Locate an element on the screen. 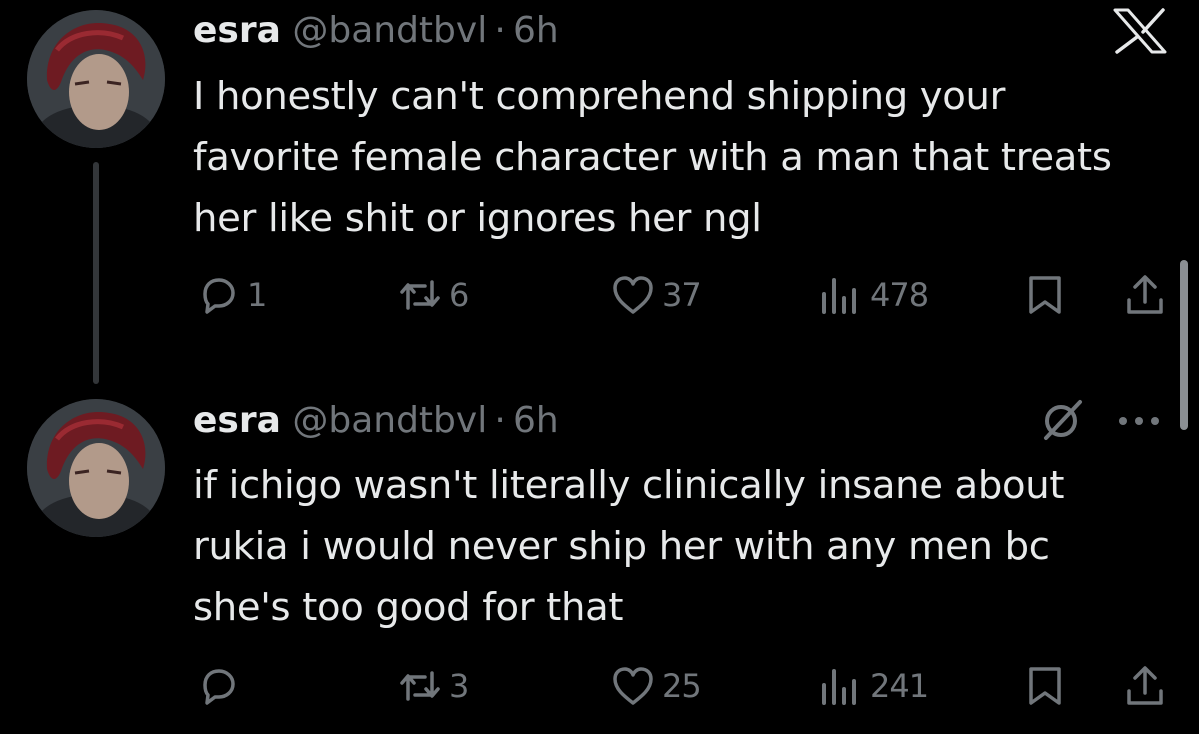  views-button: 241 is located at coordinates (873, 686).